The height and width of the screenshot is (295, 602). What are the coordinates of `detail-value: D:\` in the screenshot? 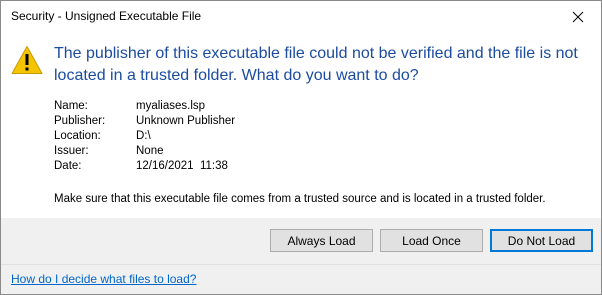 It's located at (143, 136).